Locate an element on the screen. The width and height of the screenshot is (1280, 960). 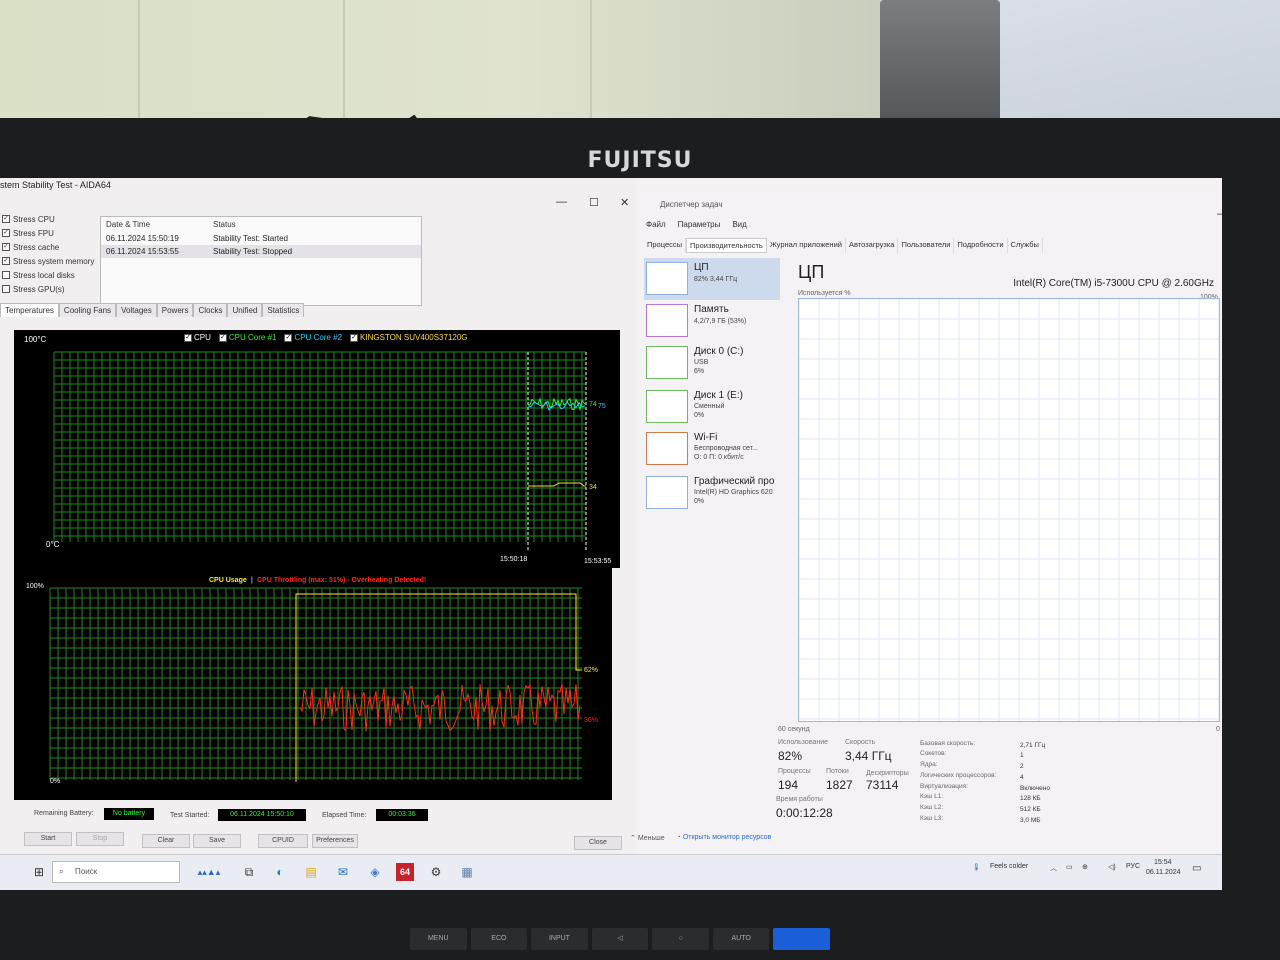
window-title: Диспетчер задач is located at coordinates (691, 204).